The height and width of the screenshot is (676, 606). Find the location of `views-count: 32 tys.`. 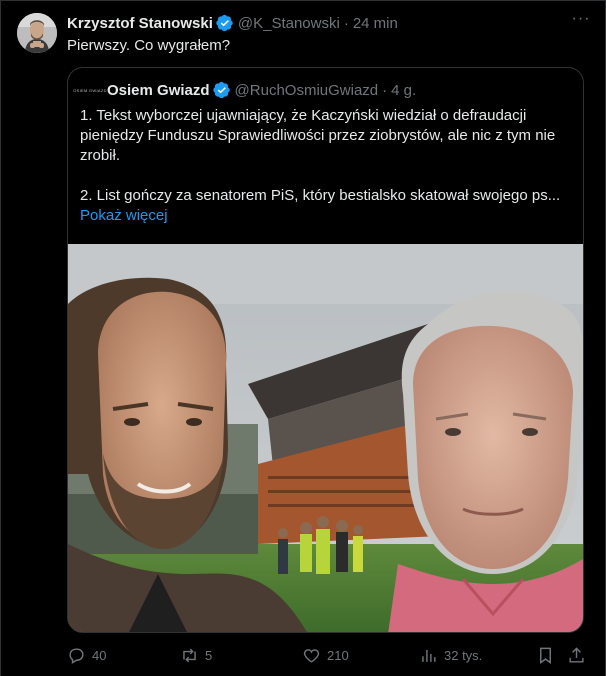

views-count: 32 tys. is located at coordinates (463, 655).